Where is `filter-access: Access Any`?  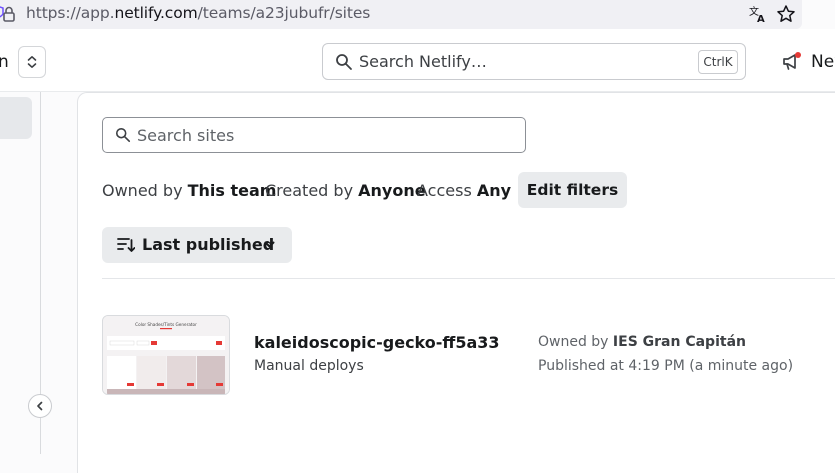 filter-access: Access Any is located at coordinates (464, 190).